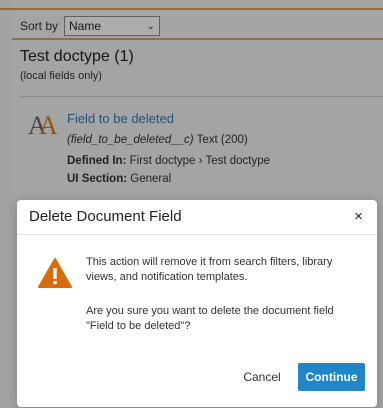 This screenshot has height=408, width=383. Describe the element at coordinates (55, 273) in the screenshot. I see `warning-icon` at that location.